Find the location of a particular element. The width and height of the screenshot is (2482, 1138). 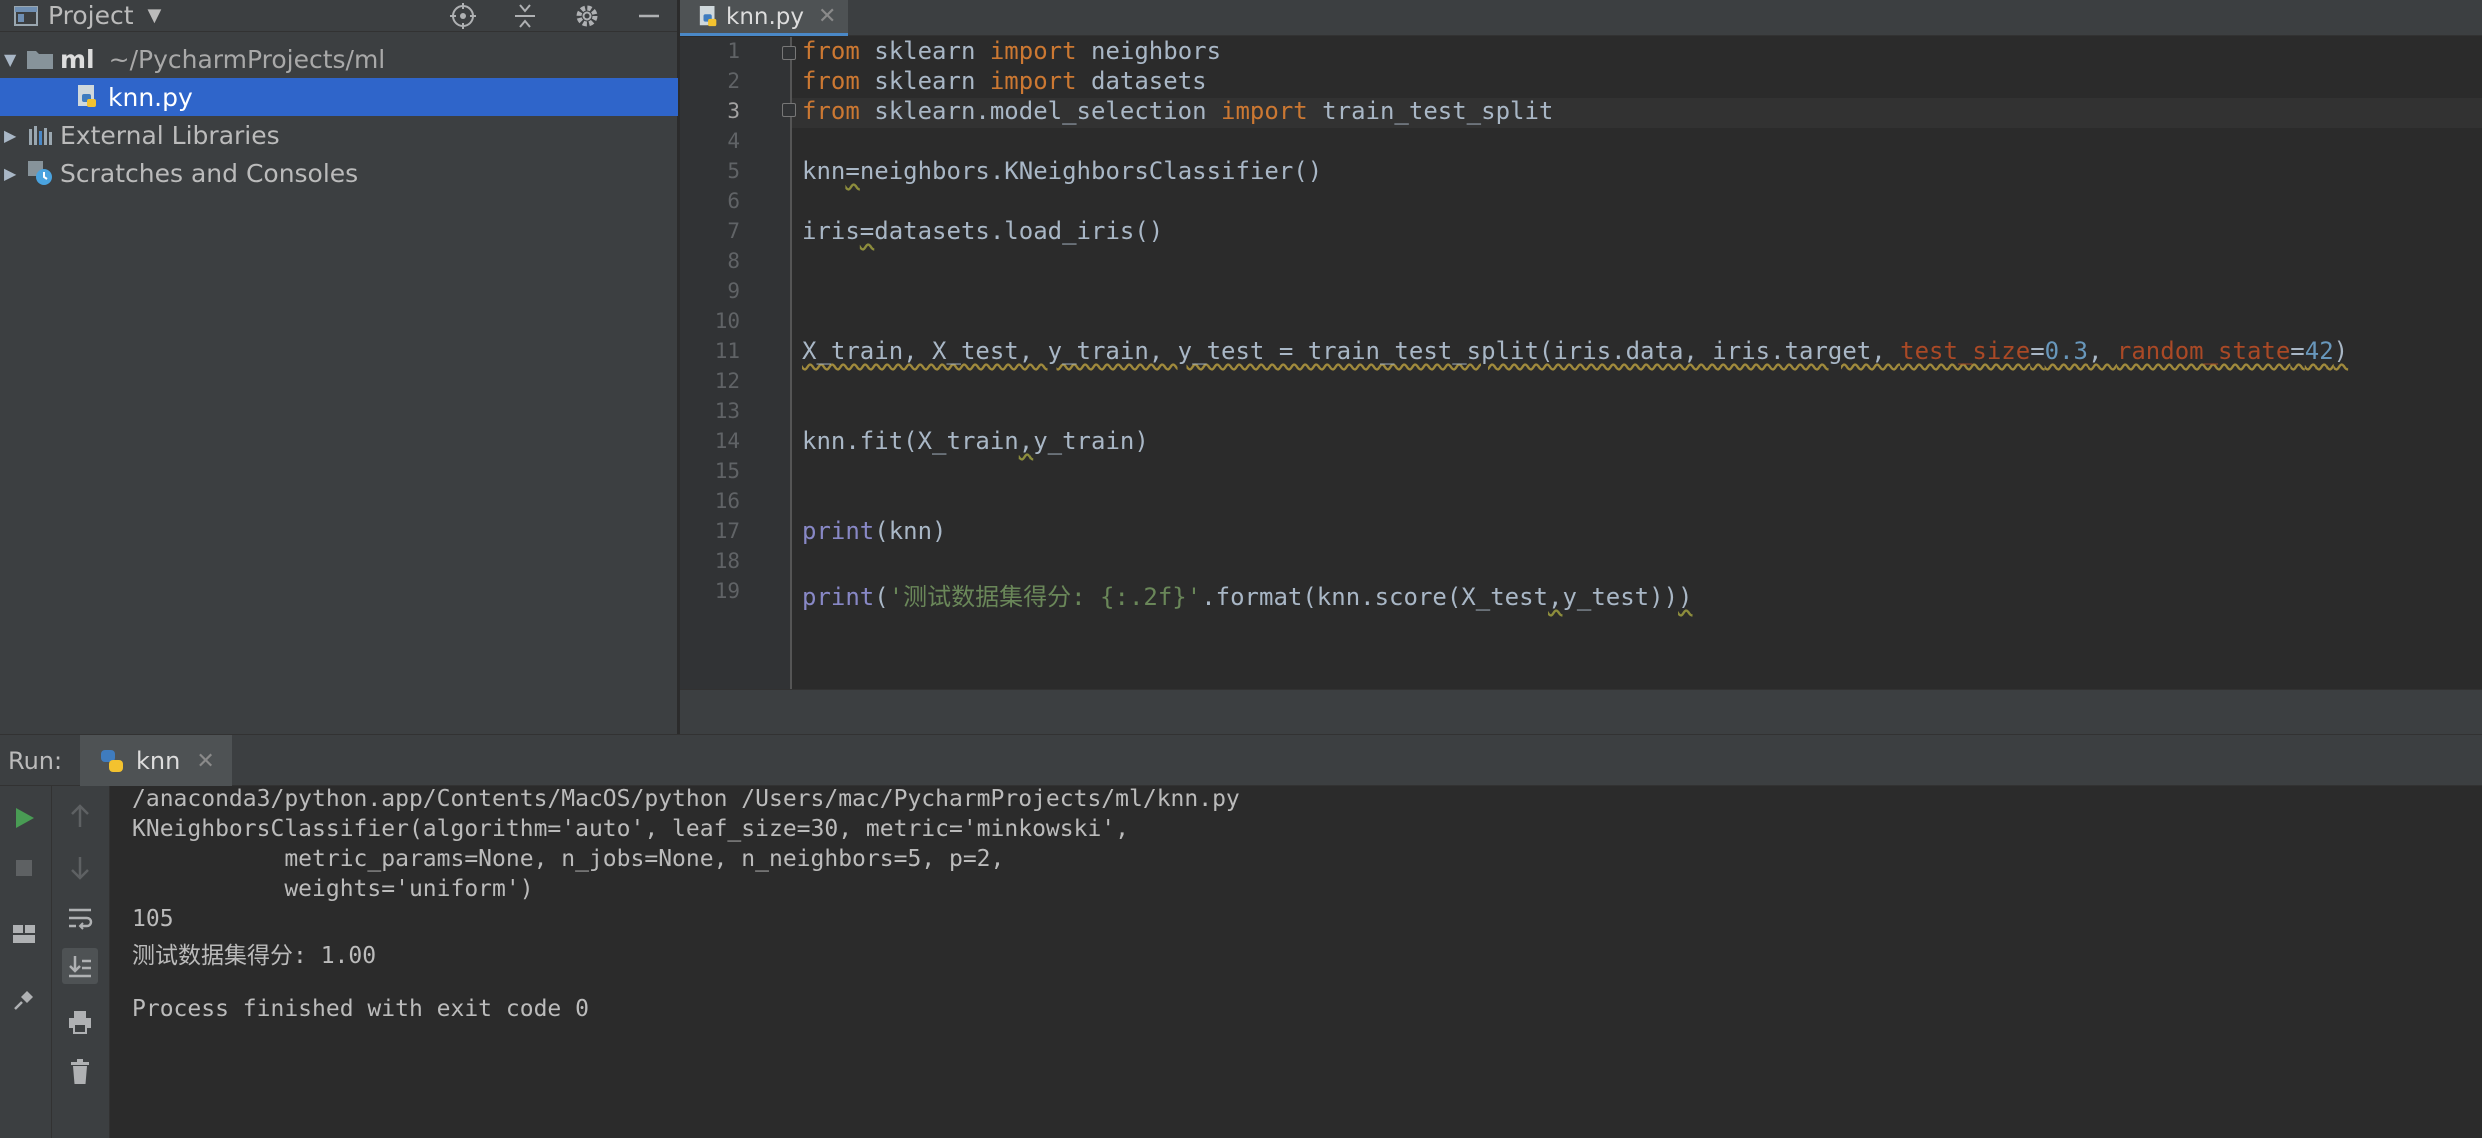

chevron-down-icon: ▼ is located at coordinates (155, 15).